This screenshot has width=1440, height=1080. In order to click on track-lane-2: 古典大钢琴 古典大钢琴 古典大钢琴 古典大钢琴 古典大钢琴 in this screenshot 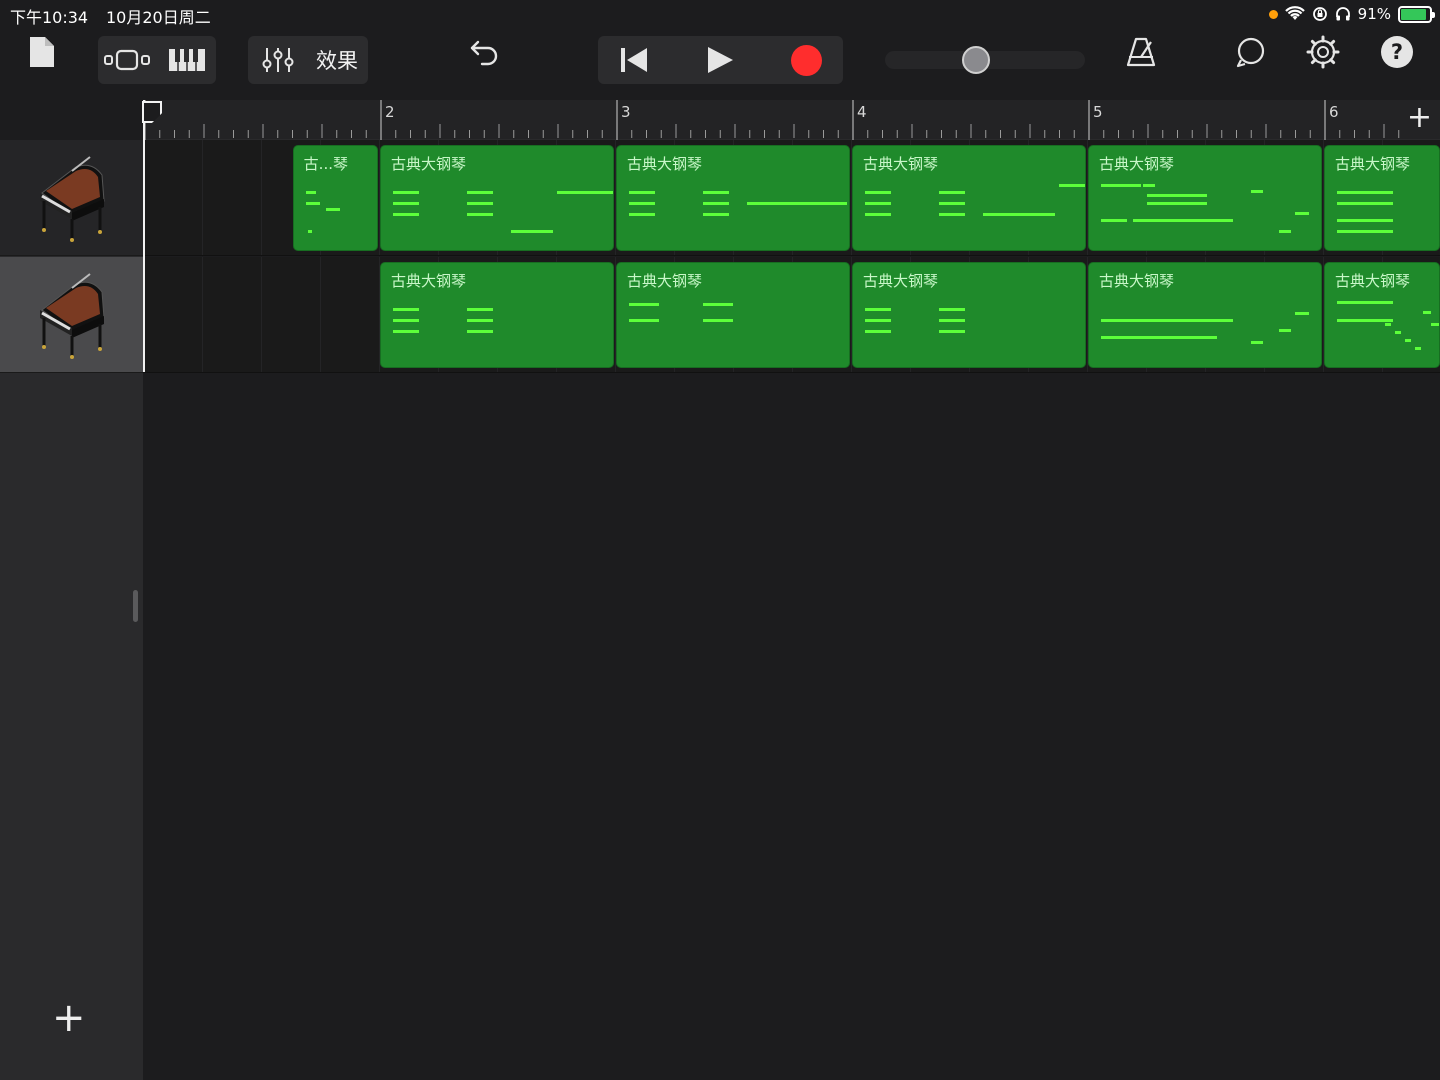, I will do `click(791, 315)`.